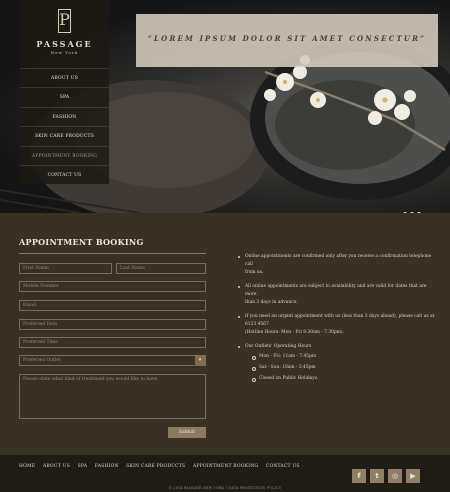 The width and height of the screenshot is (450, 492). I want to click on footer-link-appointment-booking: APPOINTMENT BOOKING, so click(225, 466).